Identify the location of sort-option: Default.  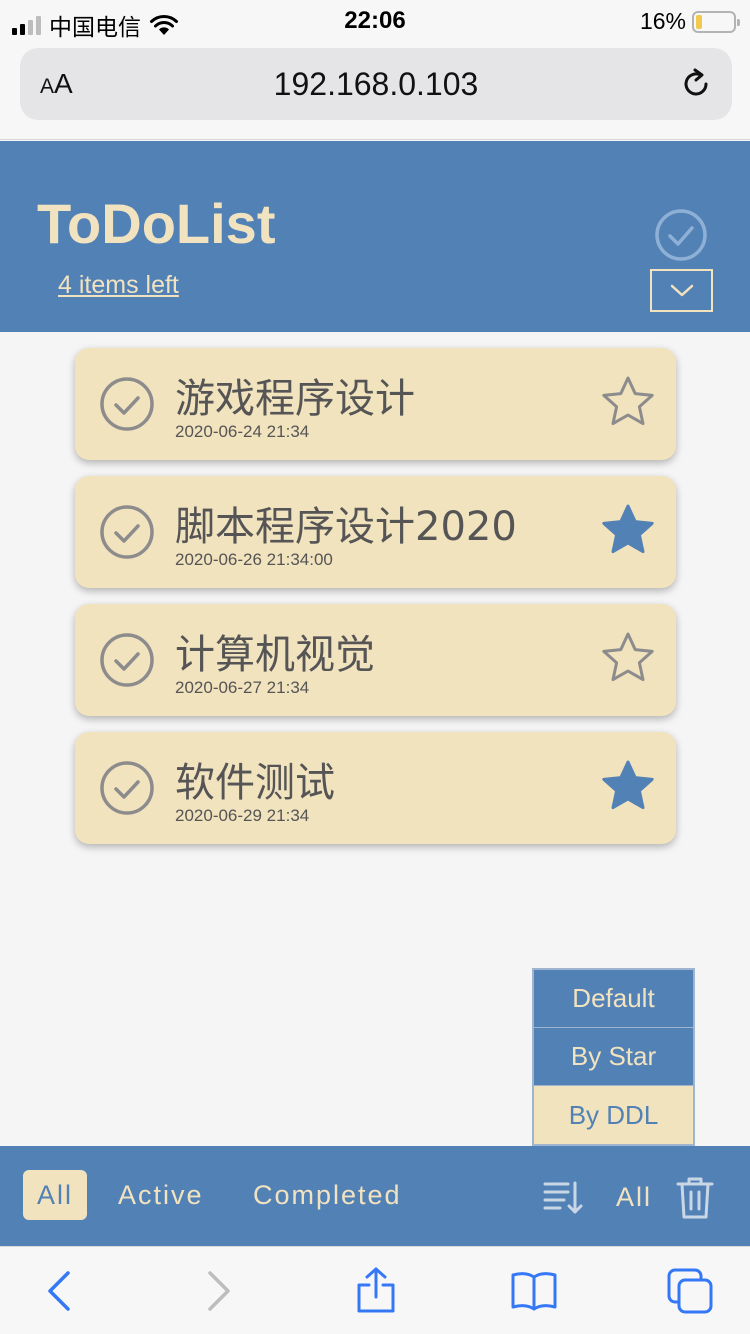
(613, 999).